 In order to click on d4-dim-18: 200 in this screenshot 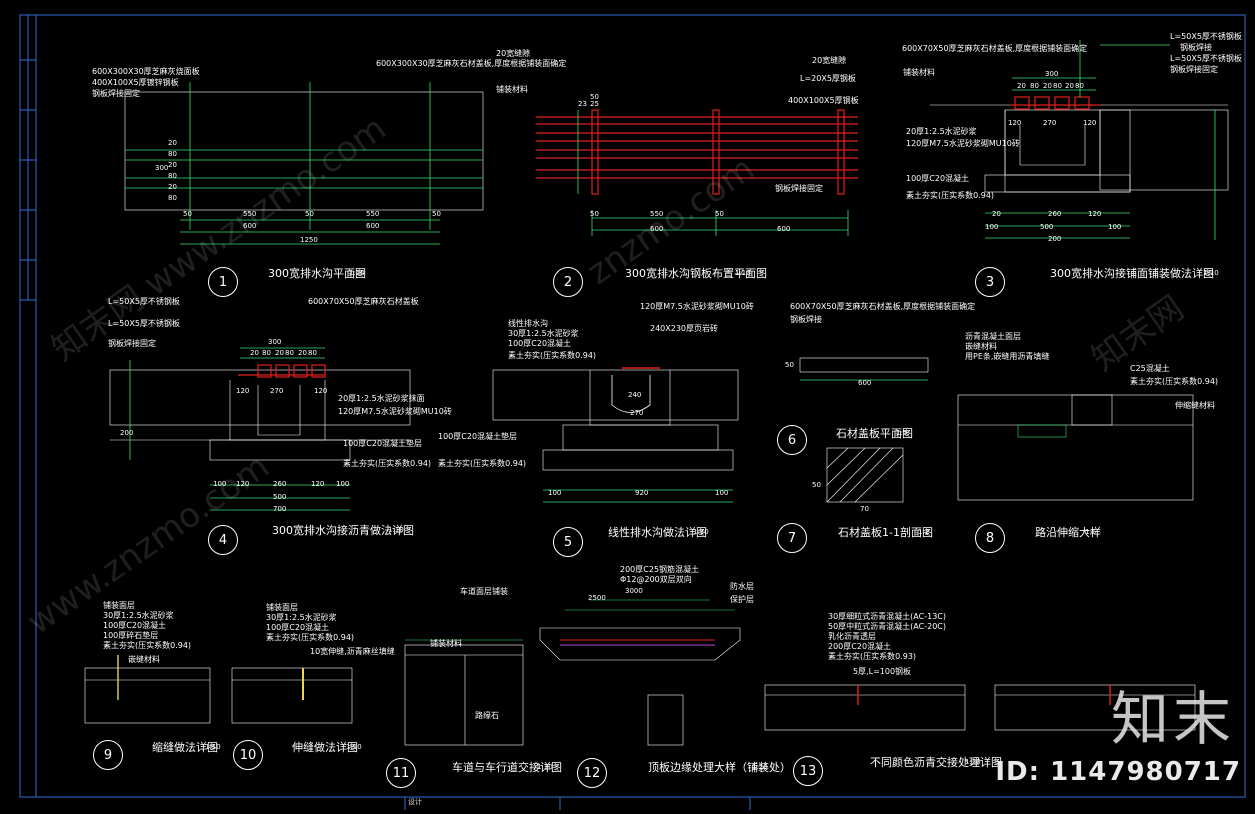, I will do `click(127, 433)`.